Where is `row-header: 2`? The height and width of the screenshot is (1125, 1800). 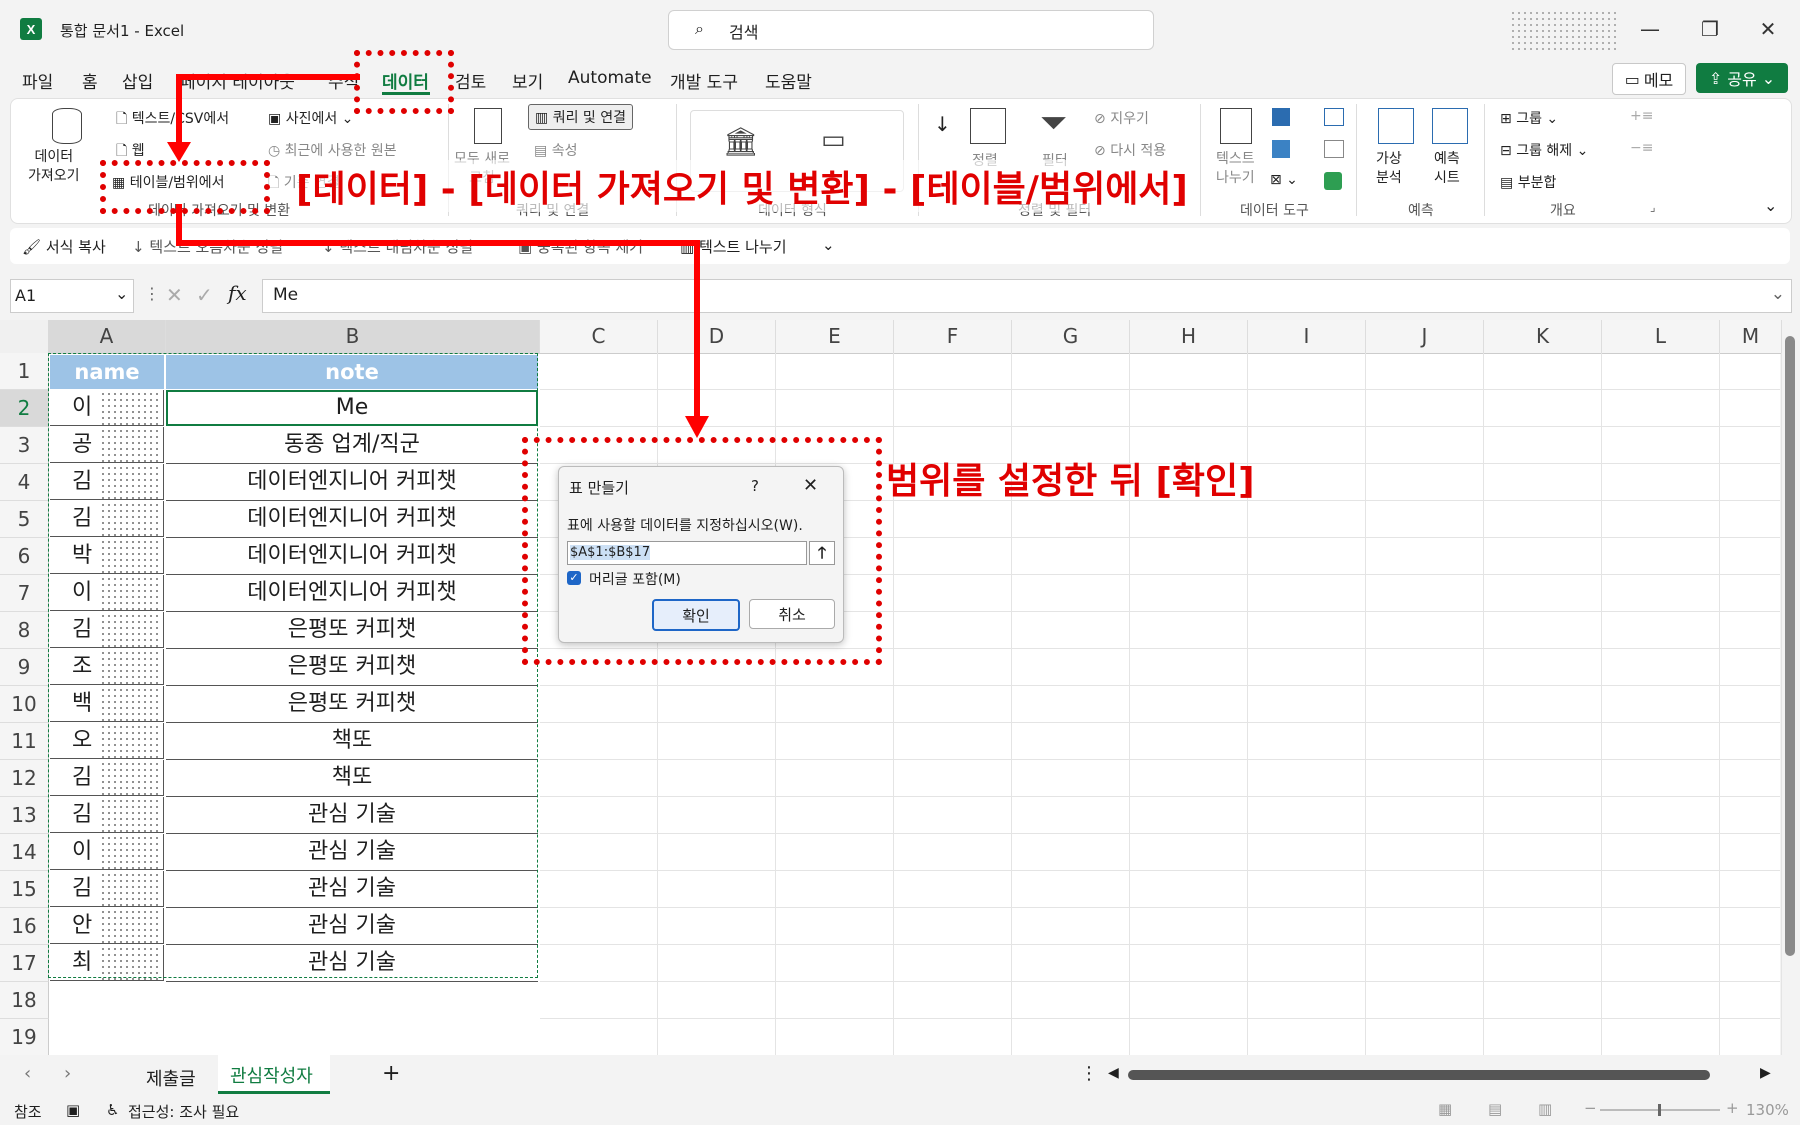 row-header: 2 is located at coordinates (24, 408).